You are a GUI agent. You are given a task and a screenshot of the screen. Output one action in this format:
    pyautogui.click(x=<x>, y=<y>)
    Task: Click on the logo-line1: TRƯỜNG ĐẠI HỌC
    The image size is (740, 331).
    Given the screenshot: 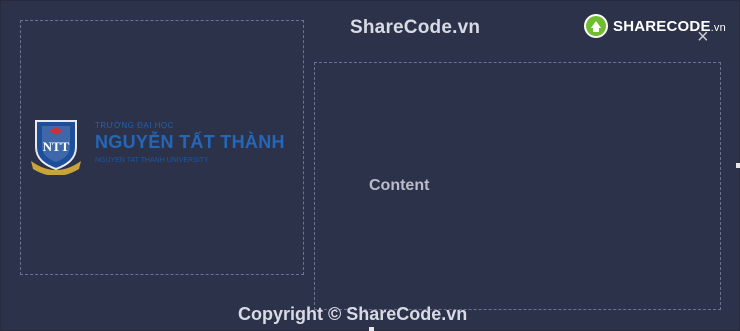 What is the action you would take?
    pyautogui.click(x=134, y=125)
    